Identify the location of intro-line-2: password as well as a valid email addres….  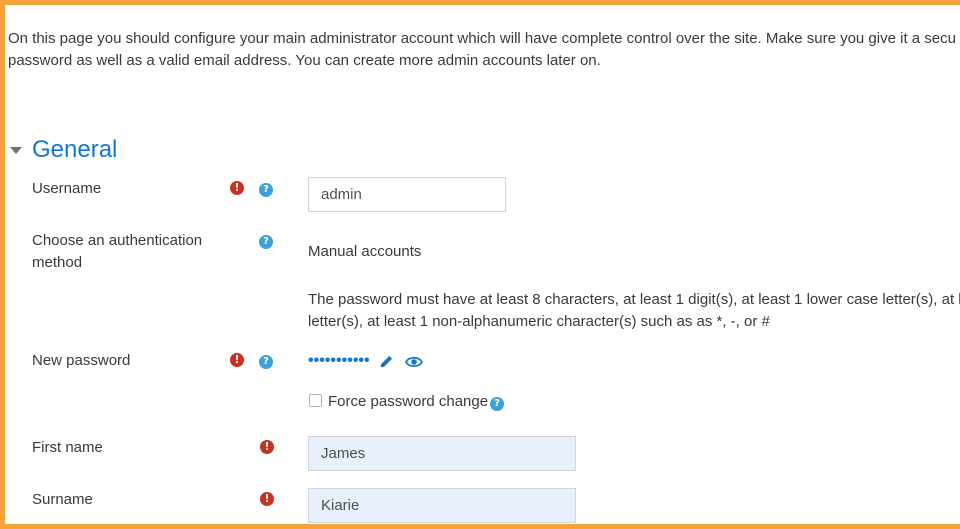
(304, 60).